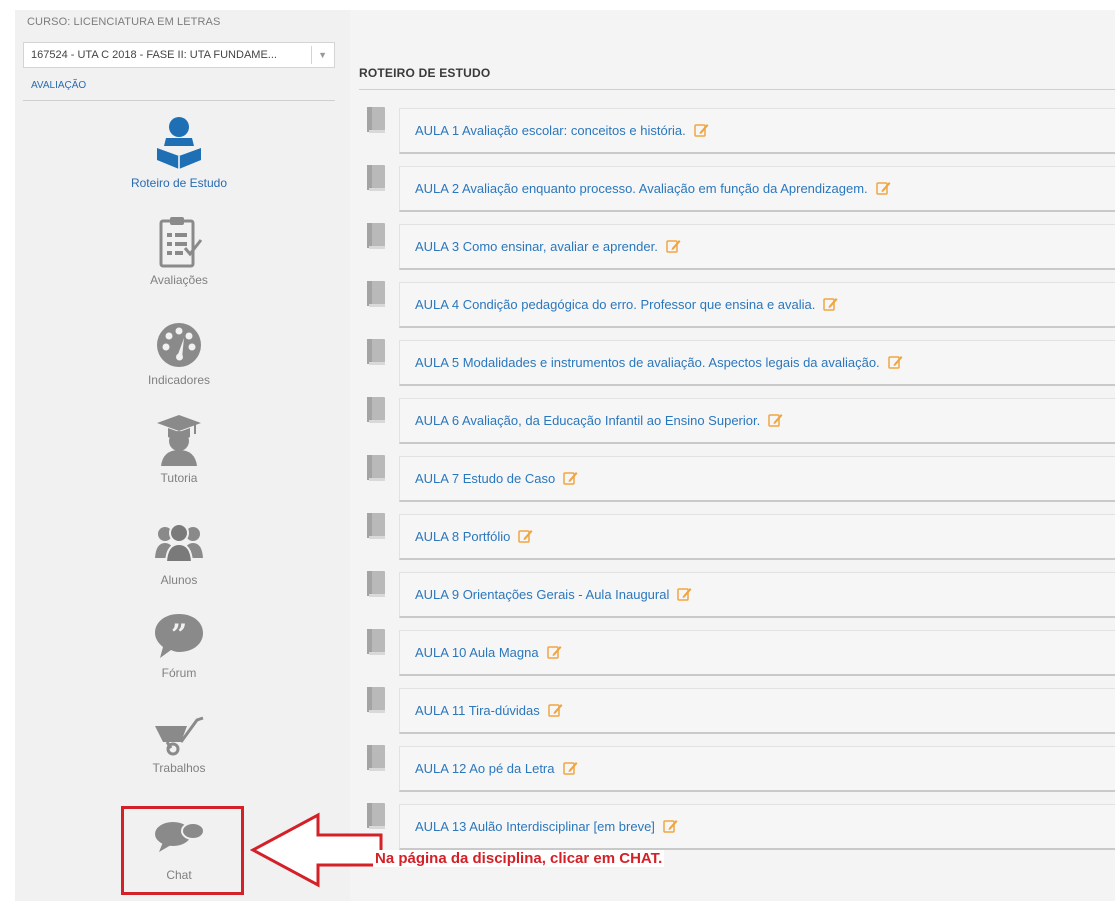 The image size is (1115, 901). Describe the element at coordinates (179, 449) in the screenshot. I see `nav-tutoria: Tutoria` at that location.